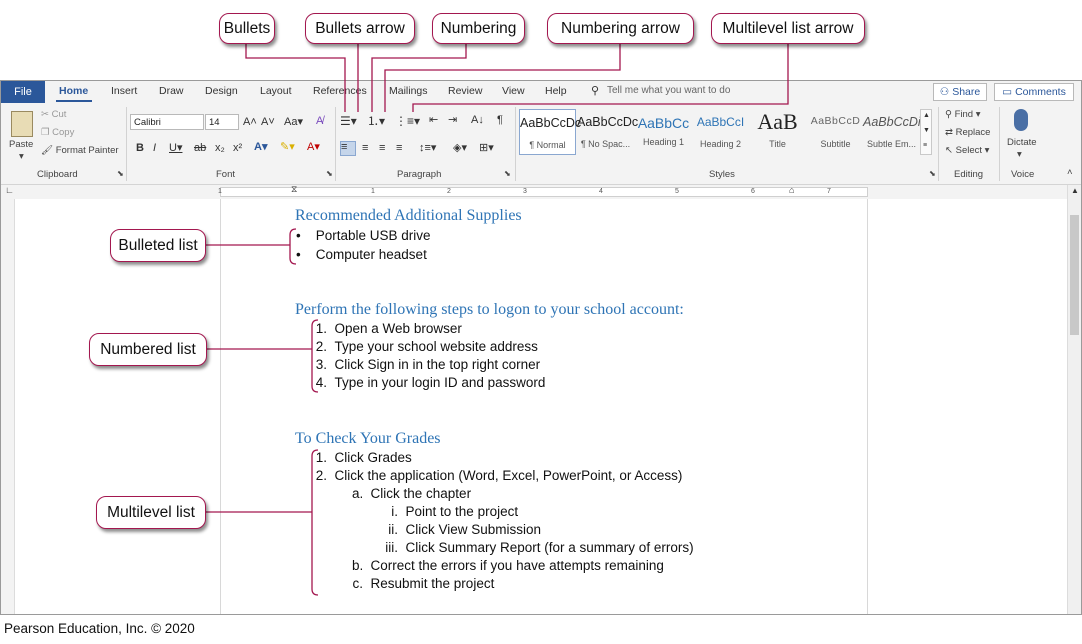 The height and width of the screenshot is (644, 1082). I want to click on callout-bullets: Bullets, so click(247, 28).